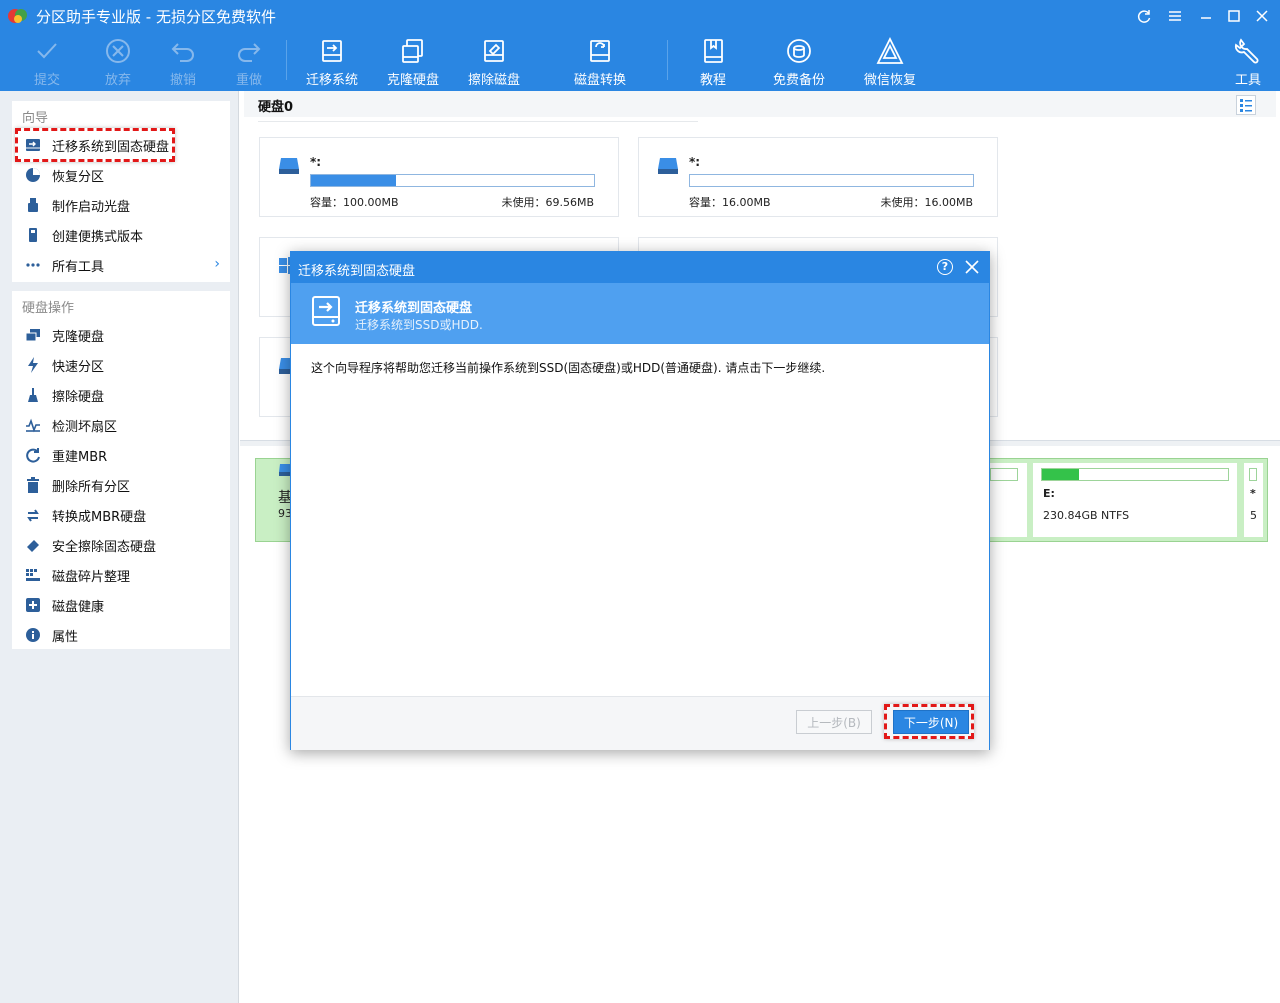 The image size is (1280, 1003). Describe the element at coordinates (640, 16) in the screenshot. I see `title-bar: 分区助手专业版 - 无损分区免费软件` at that location.